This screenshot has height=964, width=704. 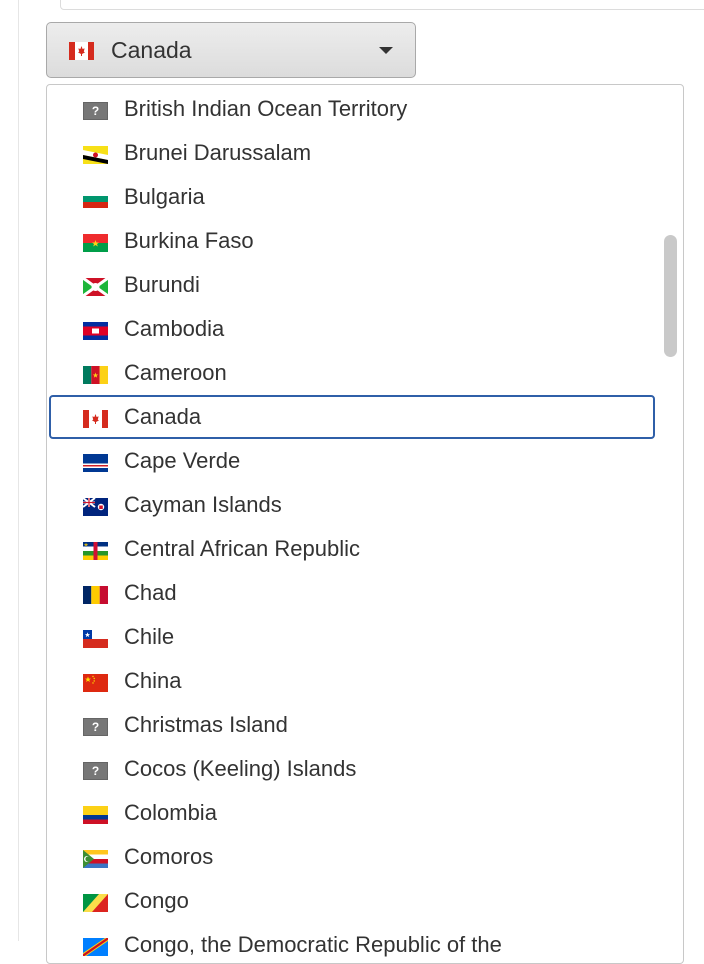 I want to click on country-option-label: Cayman Islands, so click(x=203, y=504).